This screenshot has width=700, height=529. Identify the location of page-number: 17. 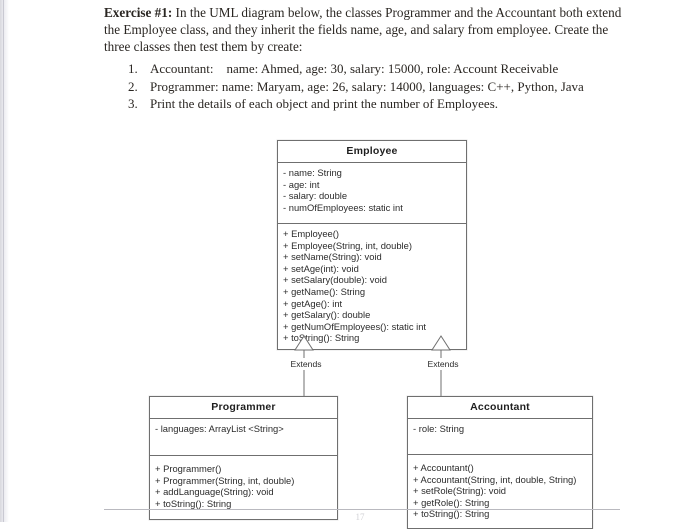
(360, 517).